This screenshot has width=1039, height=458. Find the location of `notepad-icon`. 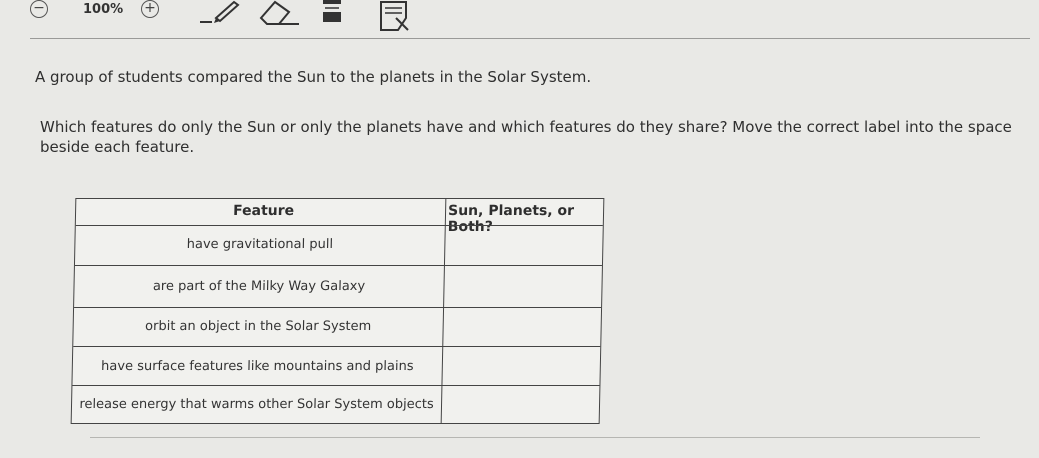

notepad-icon is located at coordinates (396, 16).